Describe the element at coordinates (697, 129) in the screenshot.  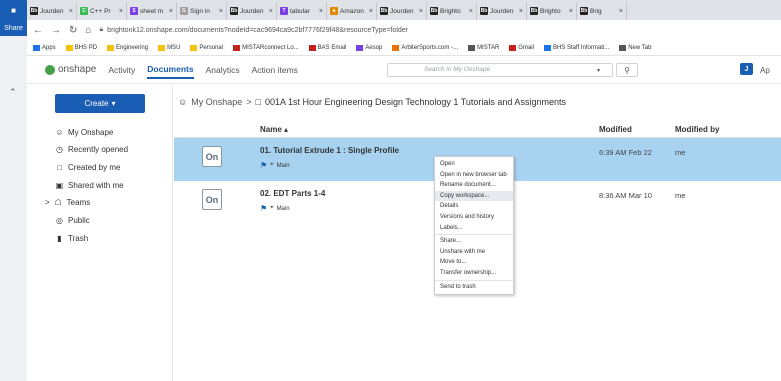
I see `column-modified-by: Modified by` at that location.